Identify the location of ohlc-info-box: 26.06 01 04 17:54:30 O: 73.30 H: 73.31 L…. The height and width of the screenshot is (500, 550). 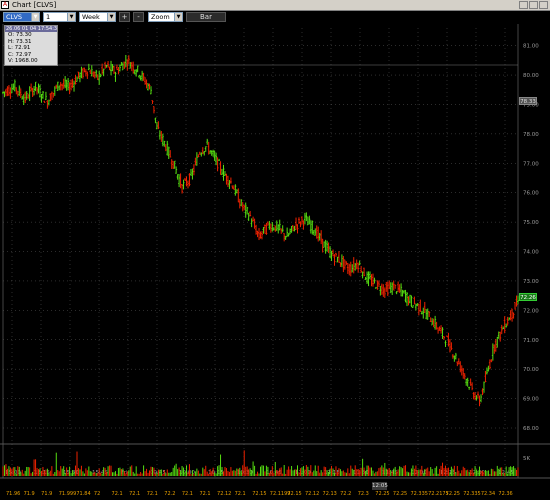
(31, 45).